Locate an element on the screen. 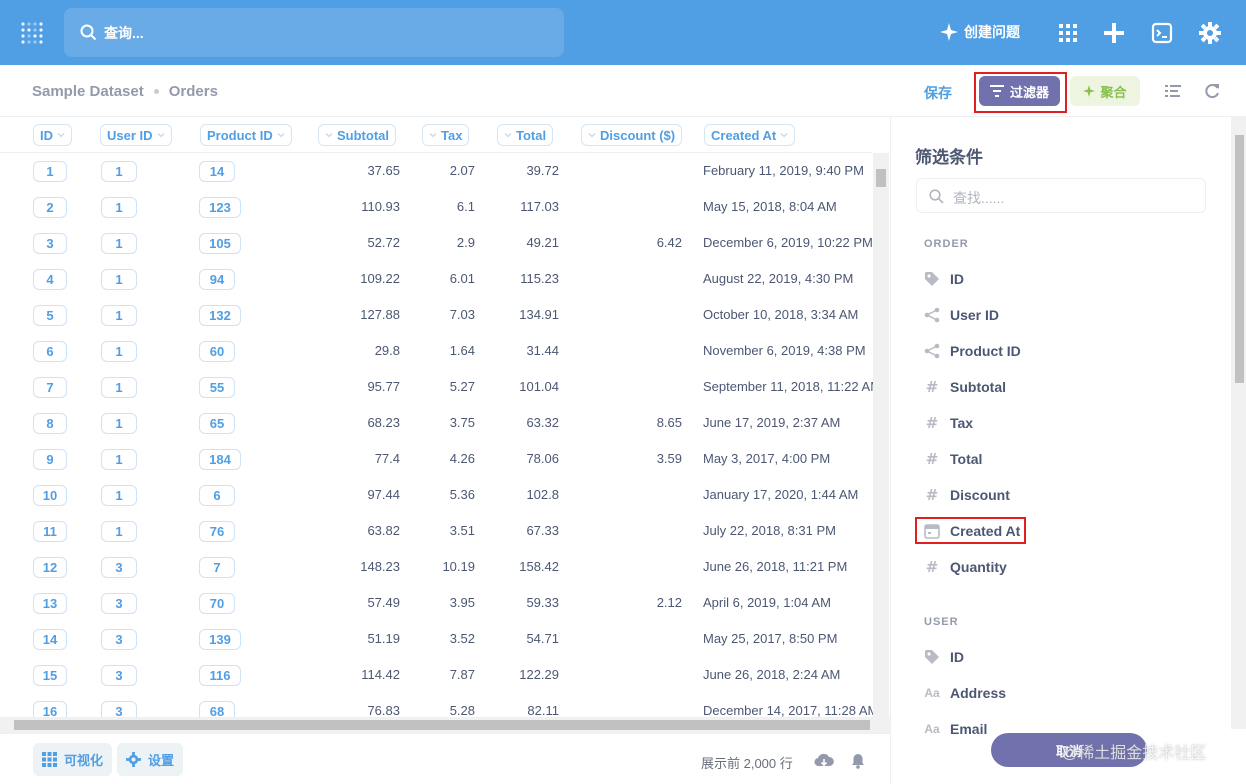  breadcrumb-dataset: Sample Dataset is located at coordinates (88, 91).